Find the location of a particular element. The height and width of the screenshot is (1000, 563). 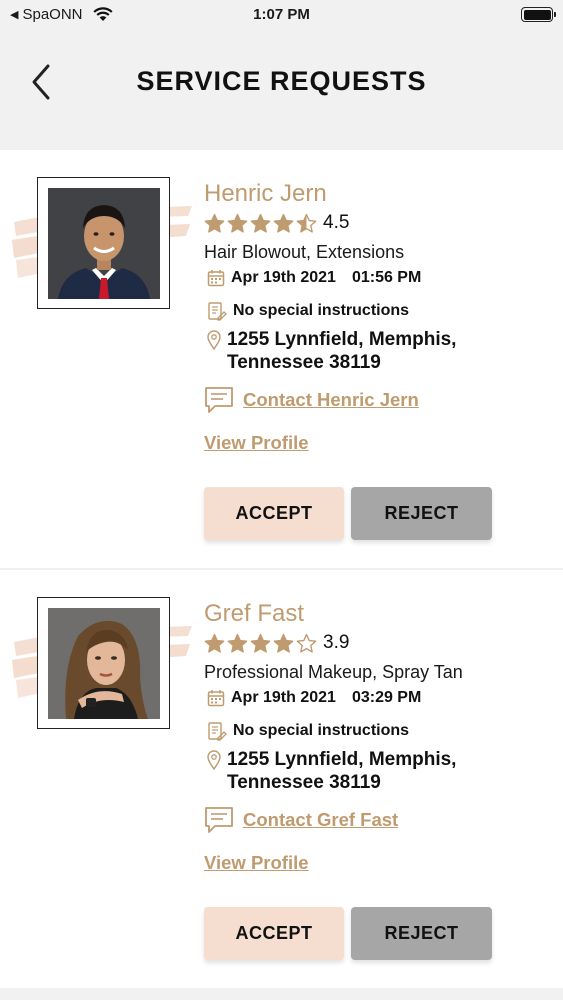

contact-label: Contact Gref Fast is located at coordinates (320, 820).